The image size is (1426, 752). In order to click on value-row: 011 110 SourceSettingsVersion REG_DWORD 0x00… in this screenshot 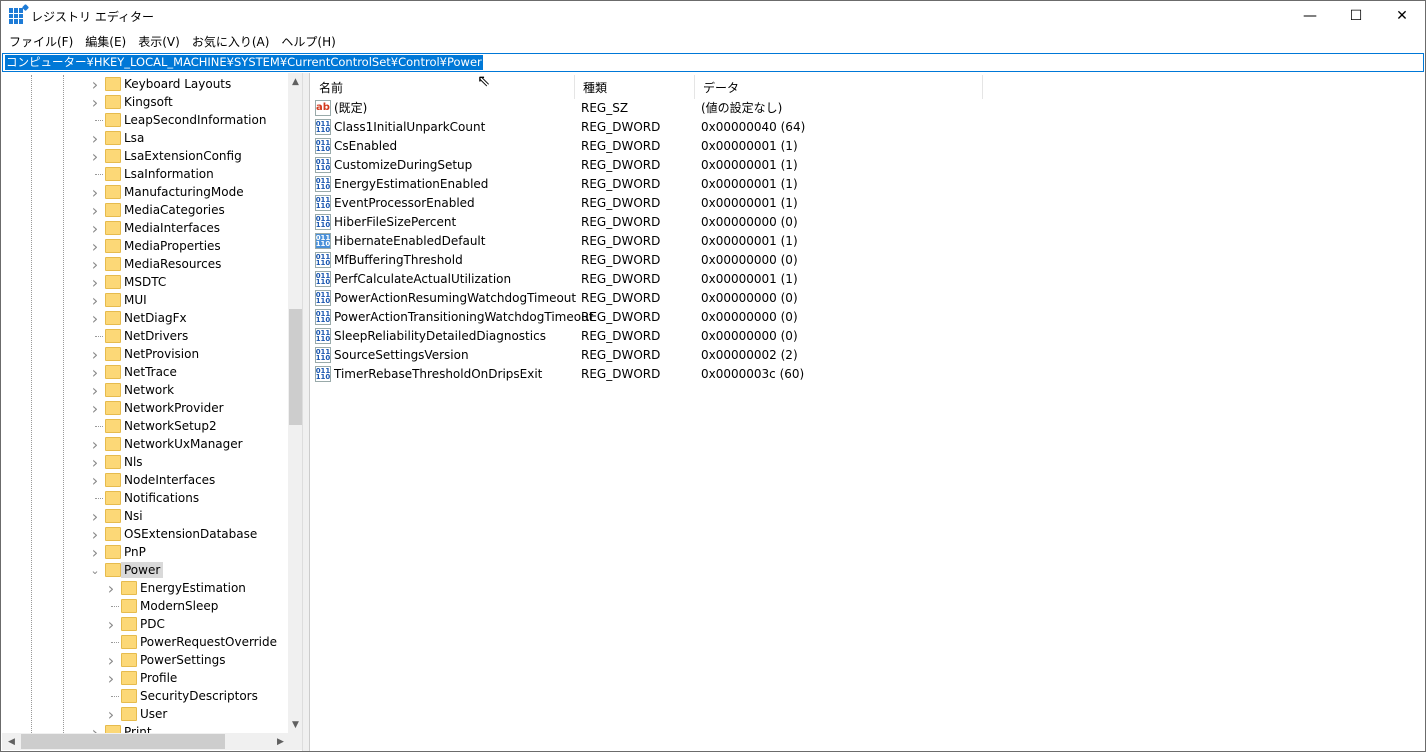, I will do `click(661, 354)`.